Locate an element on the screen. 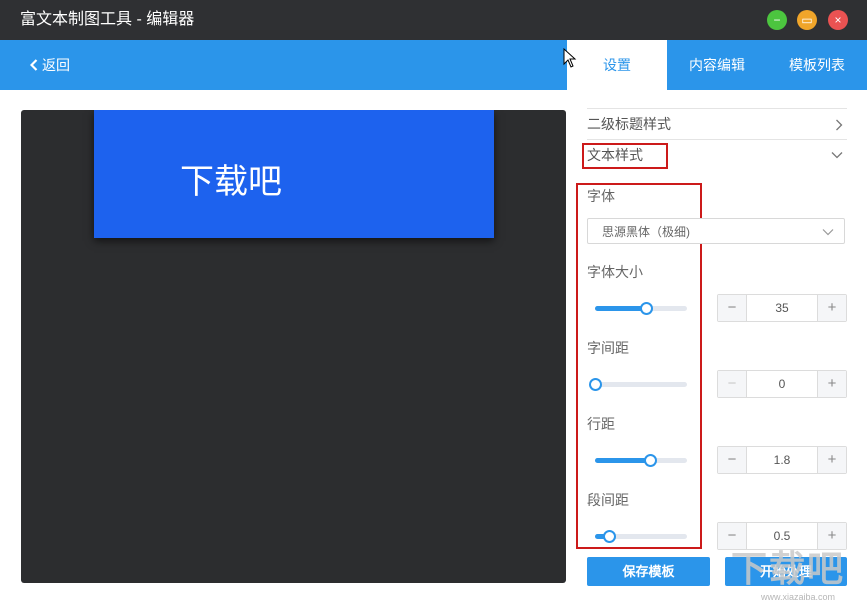 The width and height of the screenshot is (867, 605). letter-spacing-value: 0 is located at coordinates (782, 384).